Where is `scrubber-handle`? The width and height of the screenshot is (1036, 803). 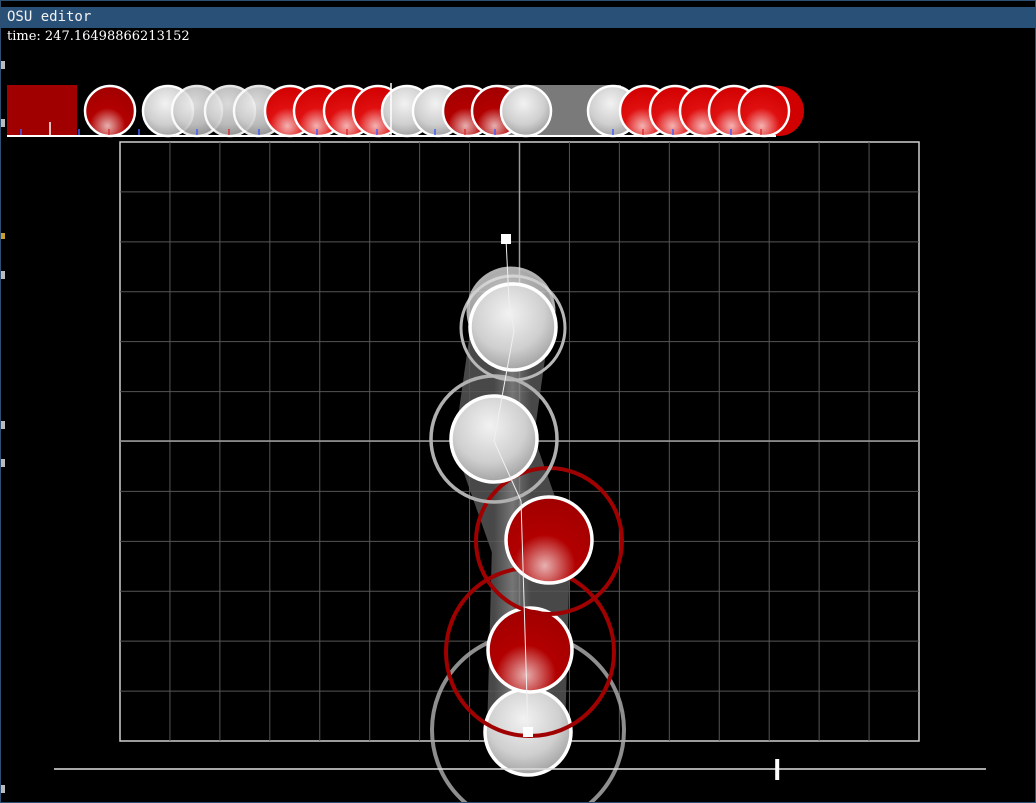 scrubber-handle is located at coordinates (777, 769).